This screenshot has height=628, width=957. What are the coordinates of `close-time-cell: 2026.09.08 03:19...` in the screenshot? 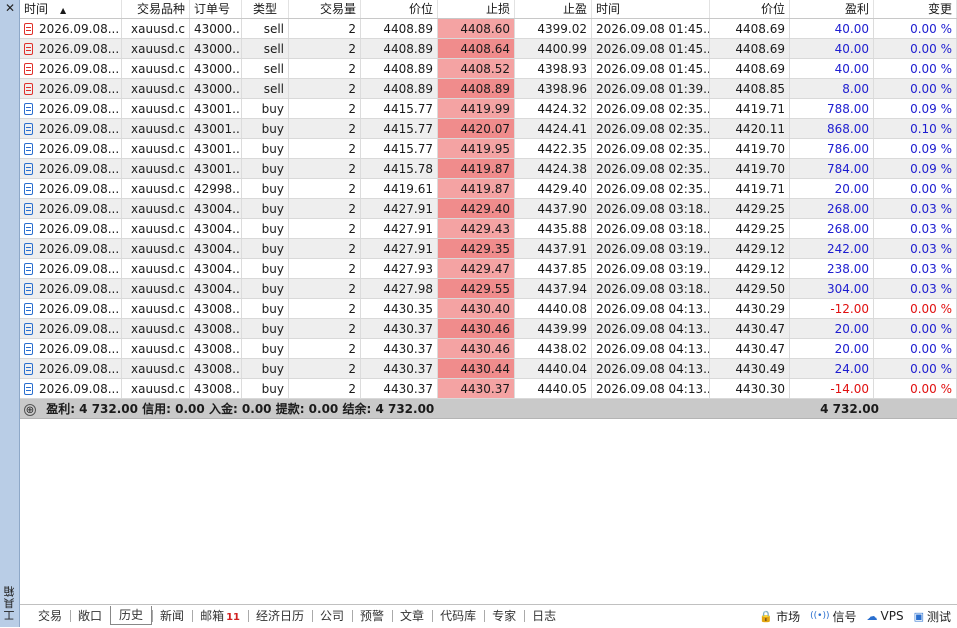 It's located at (651, 268).